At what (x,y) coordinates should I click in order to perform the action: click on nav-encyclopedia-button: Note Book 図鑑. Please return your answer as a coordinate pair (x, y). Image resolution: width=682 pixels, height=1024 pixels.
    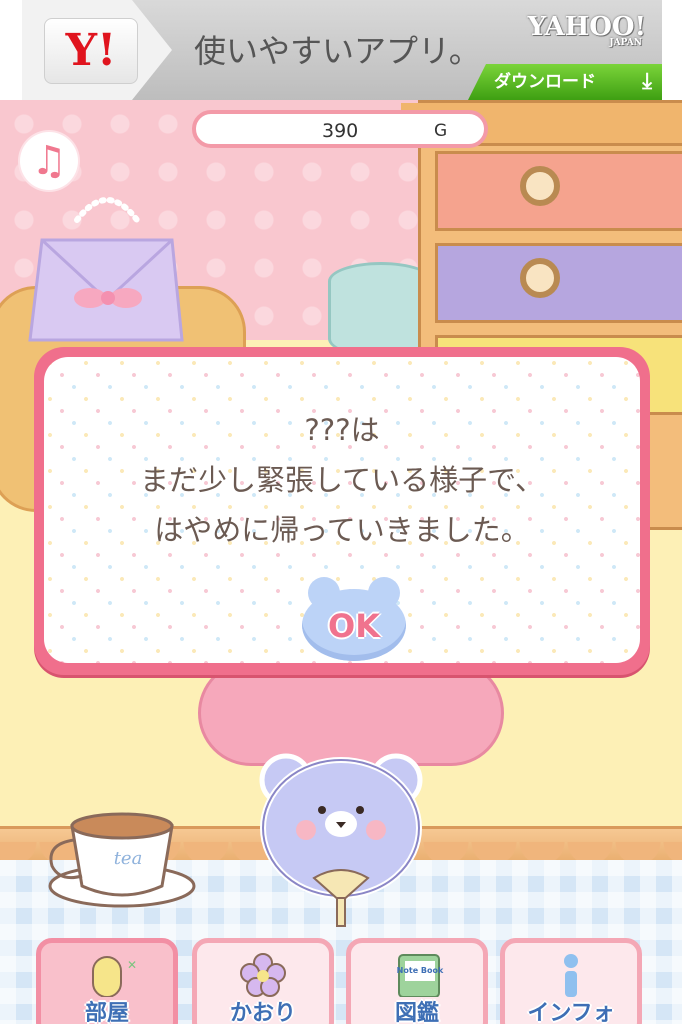
    Looking at the image, I should click on (417, 981).